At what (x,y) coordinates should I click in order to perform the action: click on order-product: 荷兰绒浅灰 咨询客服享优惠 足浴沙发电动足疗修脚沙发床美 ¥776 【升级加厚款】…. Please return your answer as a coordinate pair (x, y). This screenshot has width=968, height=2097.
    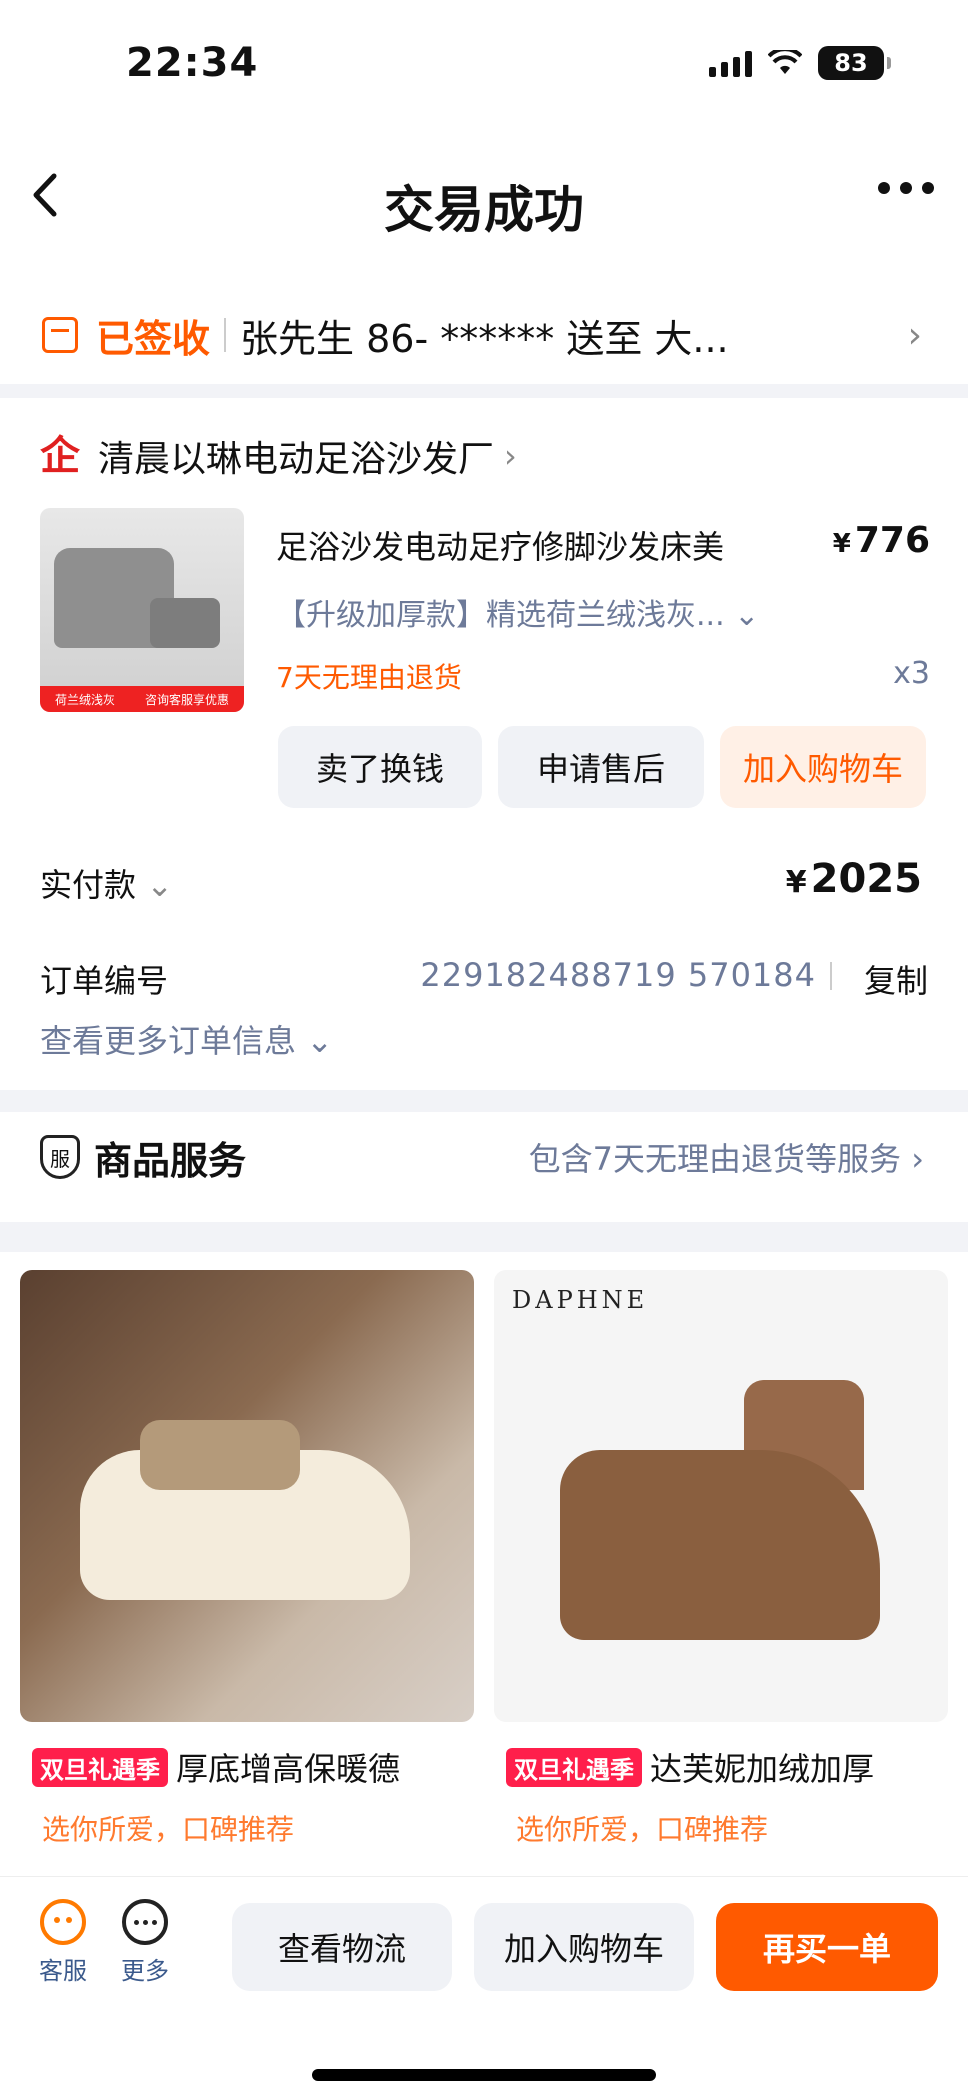
    Looking at the image, I should click on (485, 610).